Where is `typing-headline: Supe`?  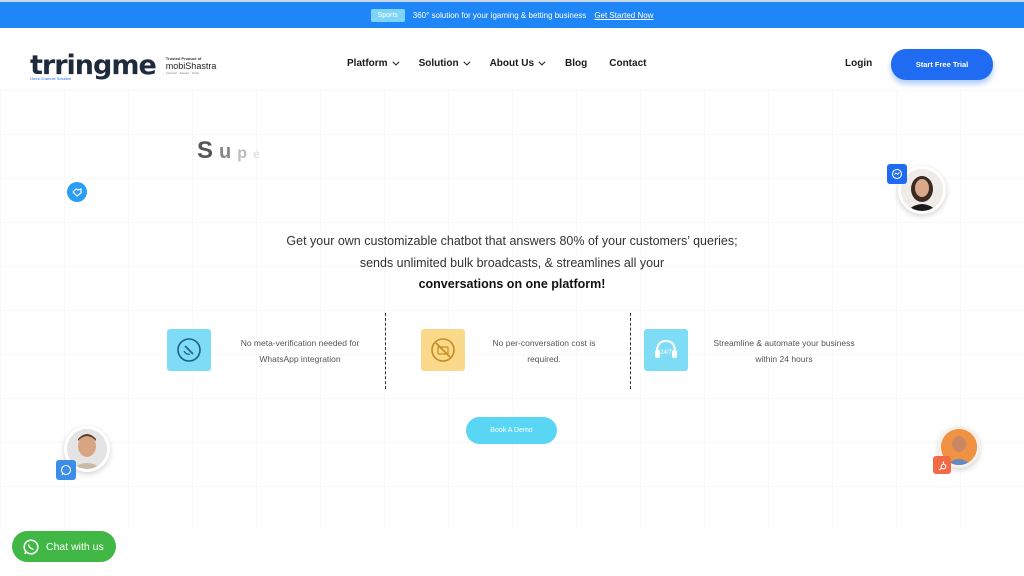 typing-headline: Supe is located at coordinates (231, 151).